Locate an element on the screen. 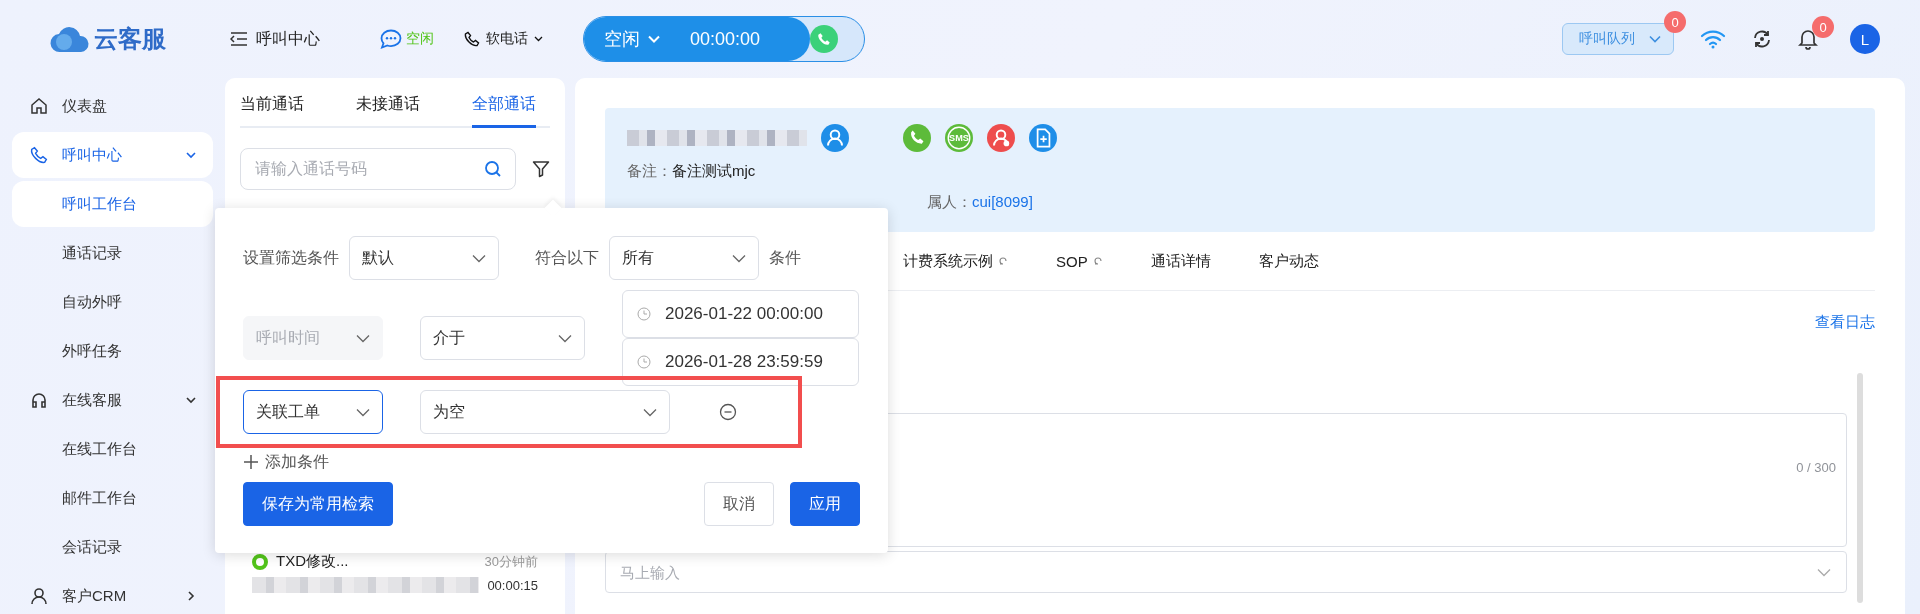  cancel-button: 取消 is located at coordinates (739, 504).